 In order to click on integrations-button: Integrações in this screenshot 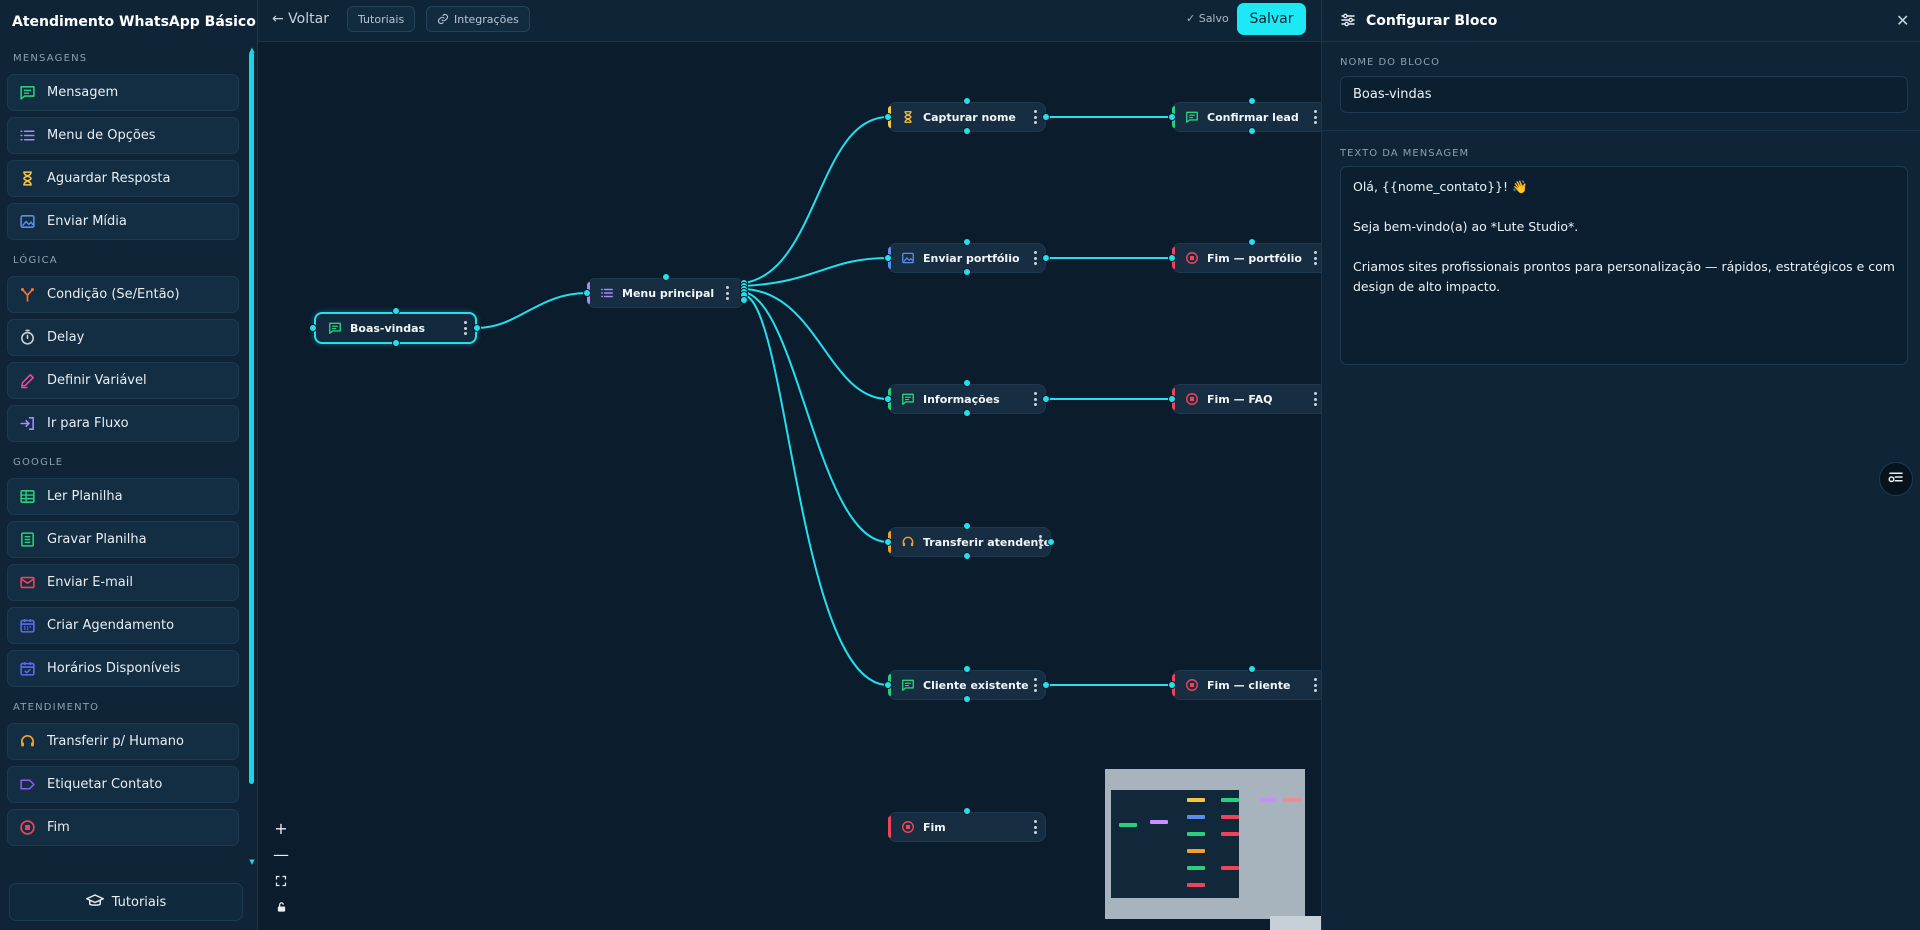, I will do `click(478, 19)`.